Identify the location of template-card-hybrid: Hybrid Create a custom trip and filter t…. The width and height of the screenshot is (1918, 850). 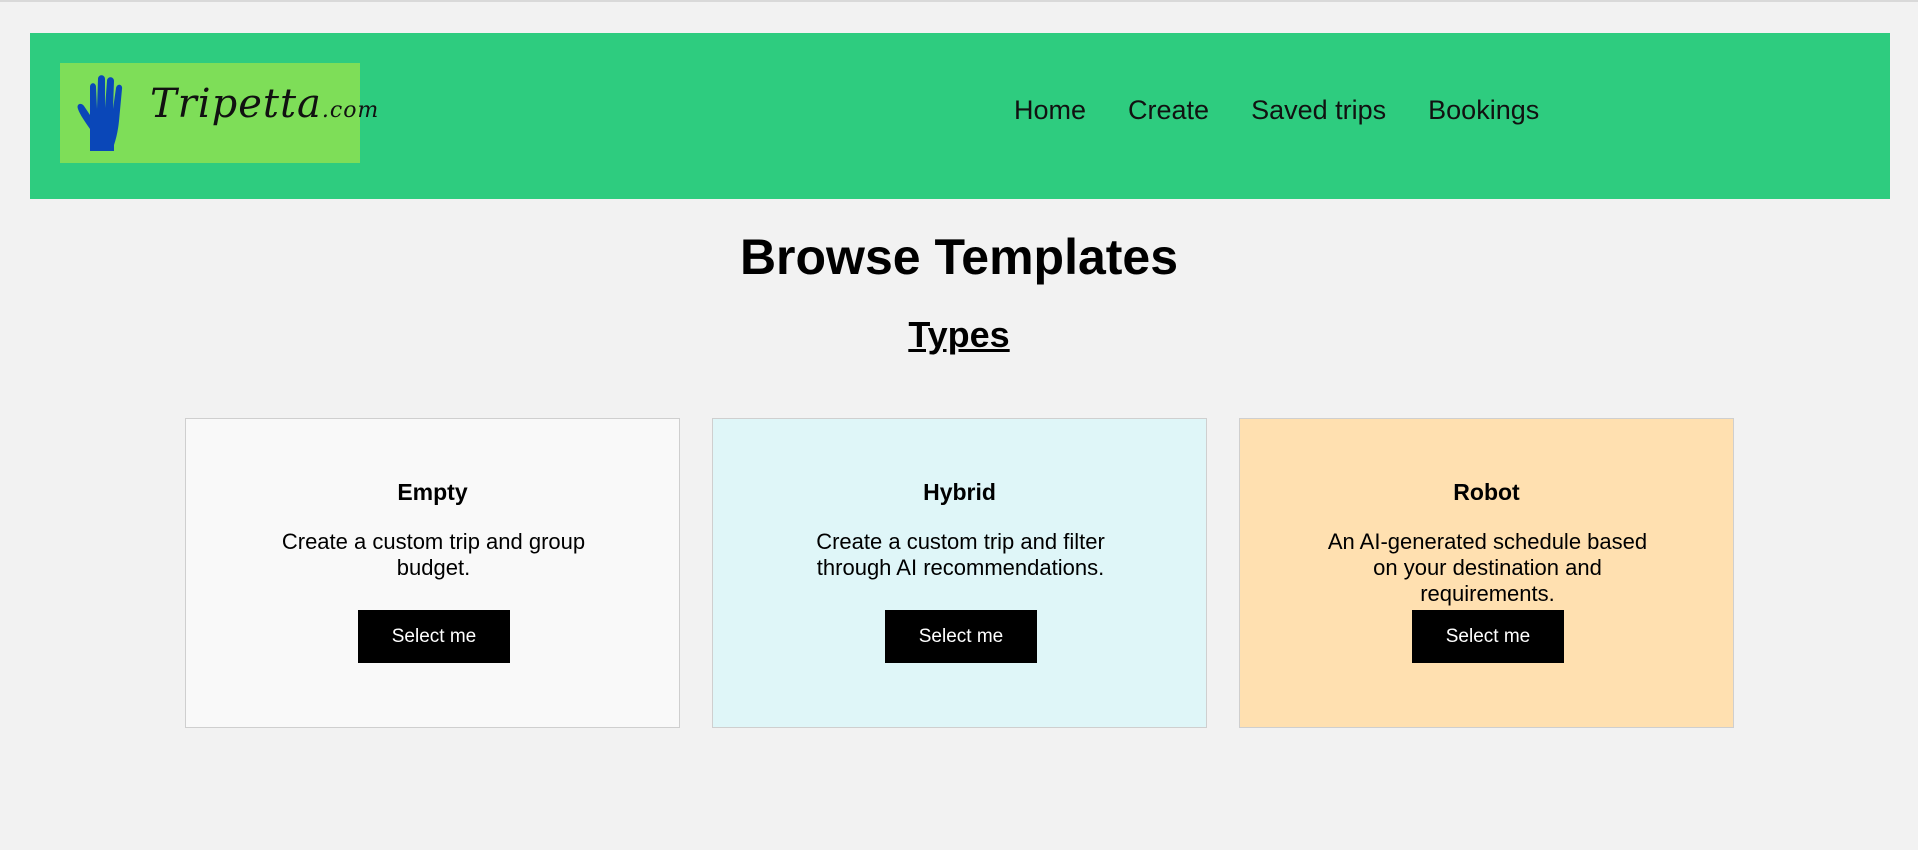
(959, 573).